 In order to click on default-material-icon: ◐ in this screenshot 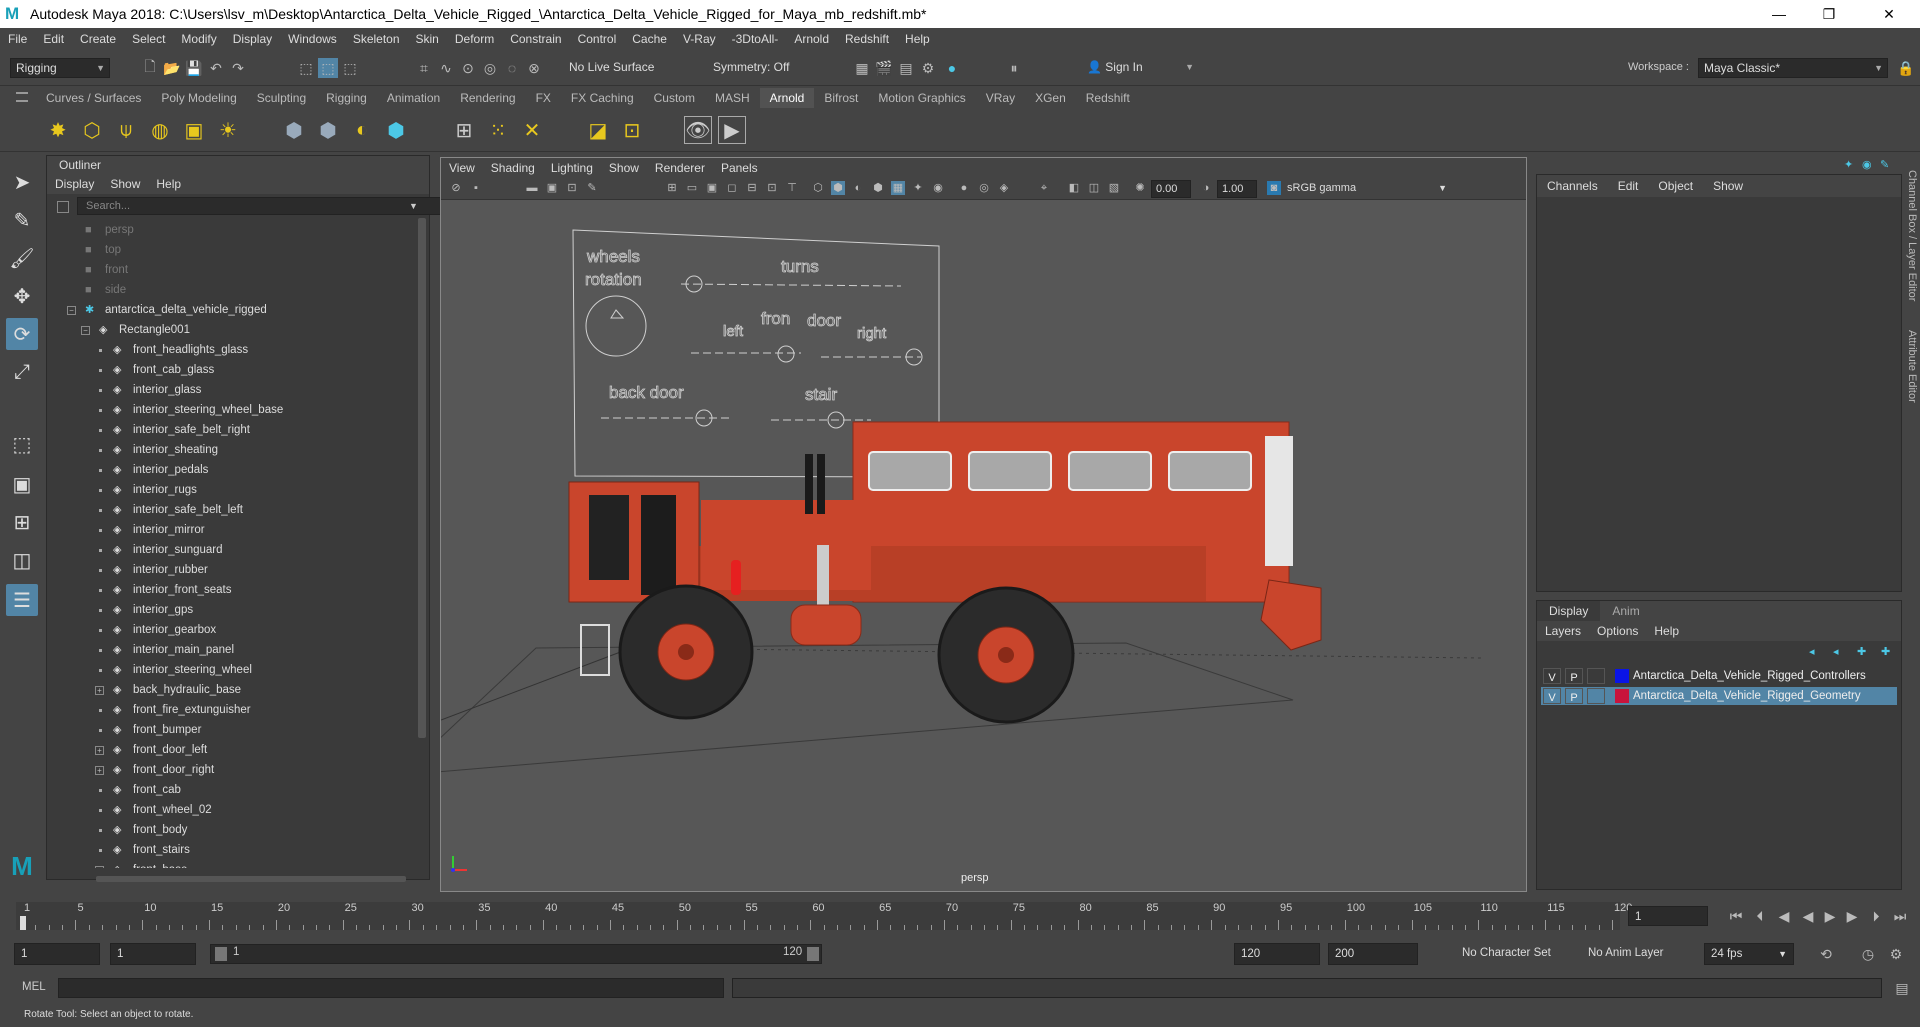, I will do `click(858, 188)`.